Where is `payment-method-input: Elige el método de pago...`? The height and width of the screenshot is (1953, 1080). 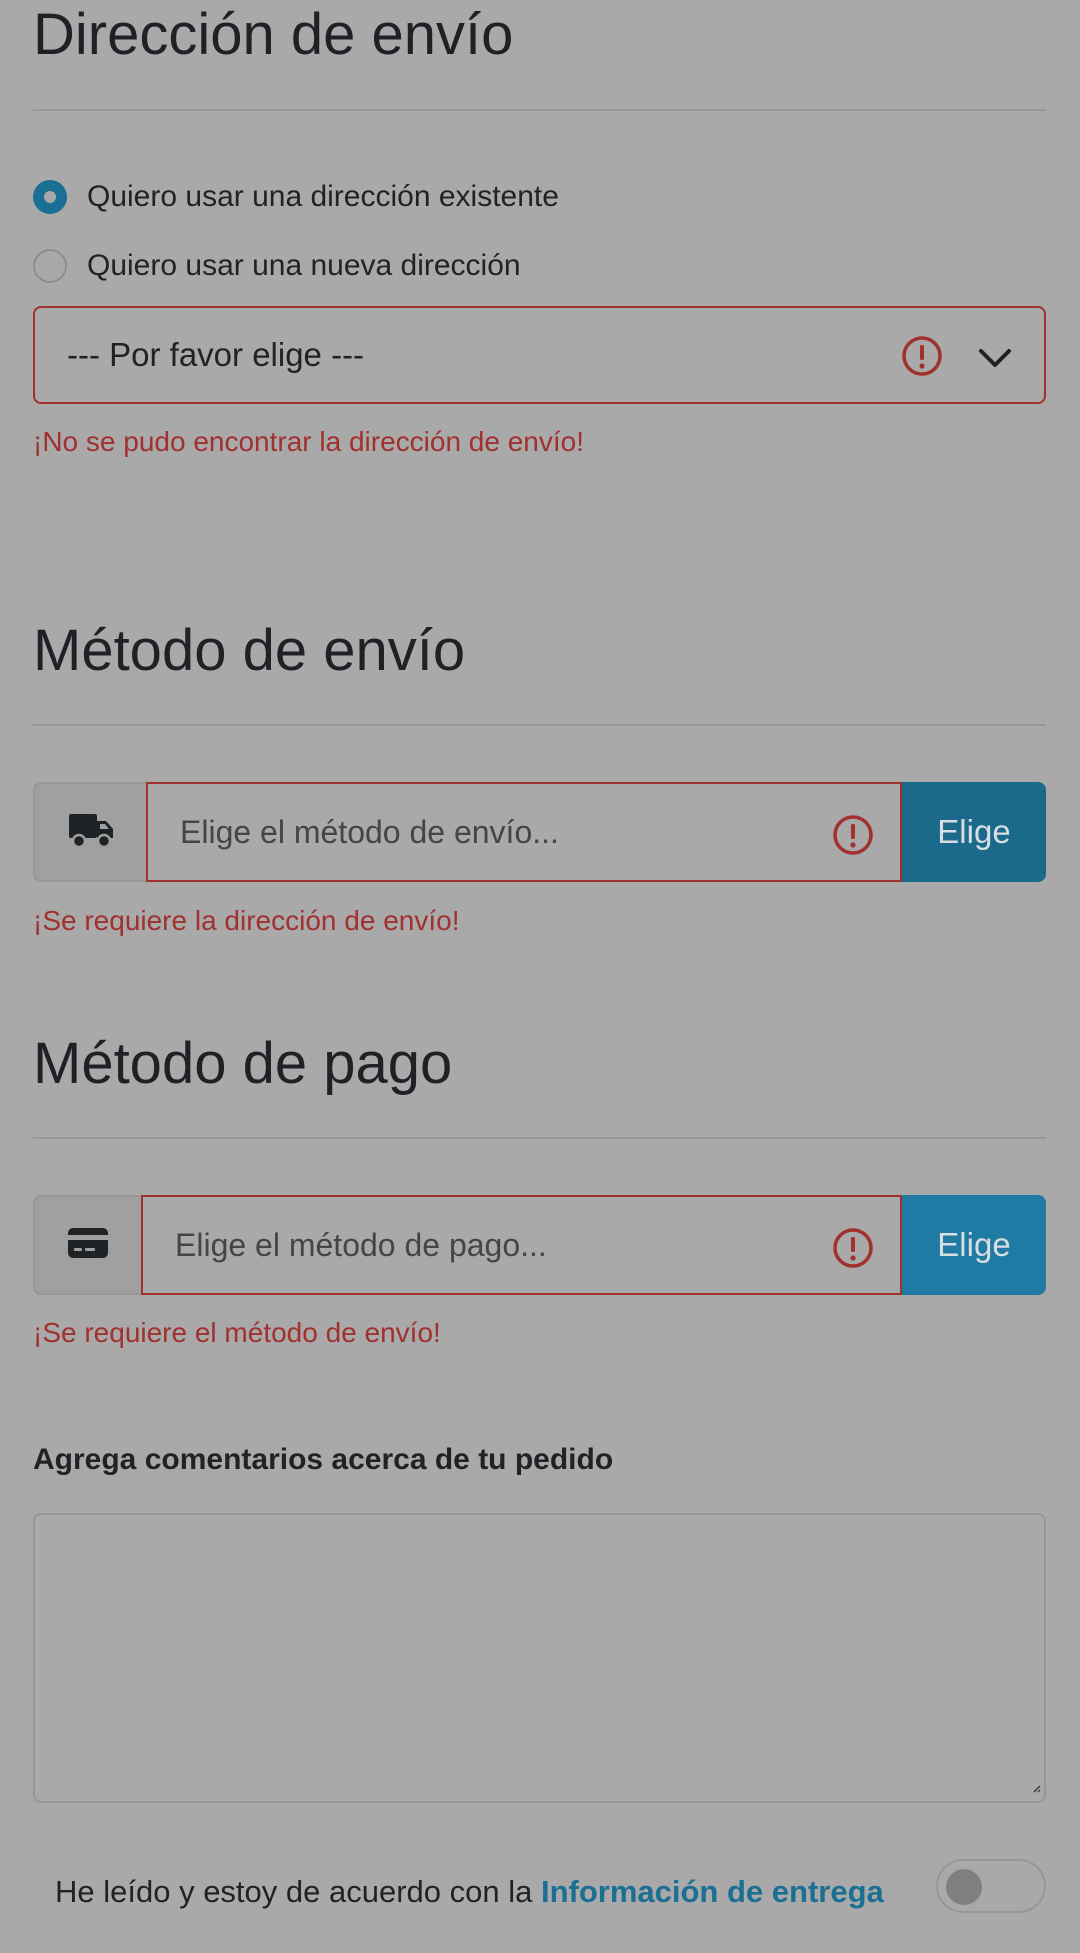
payment-method-input: Elige el método de pago... is located at coordinates (521, 1245).